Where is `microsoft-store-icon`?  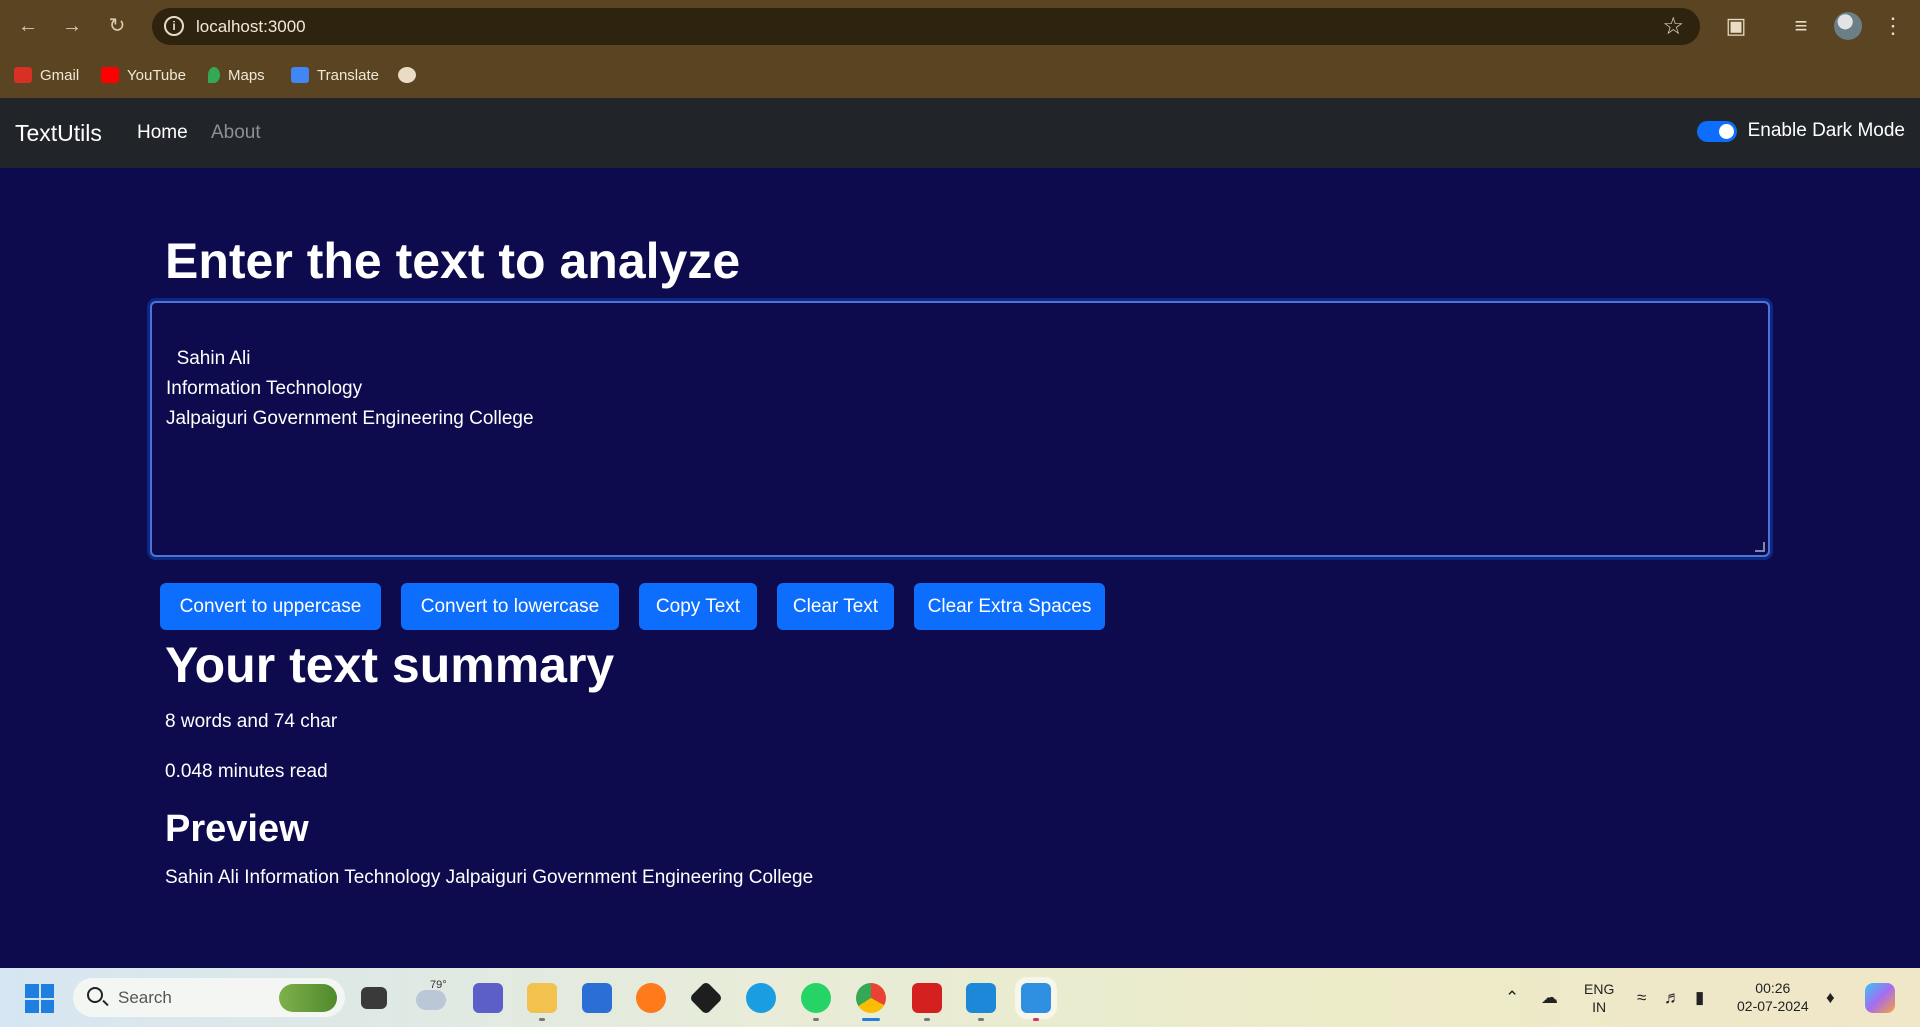 microsoft-store-icon is located at coordinates (597, 998).